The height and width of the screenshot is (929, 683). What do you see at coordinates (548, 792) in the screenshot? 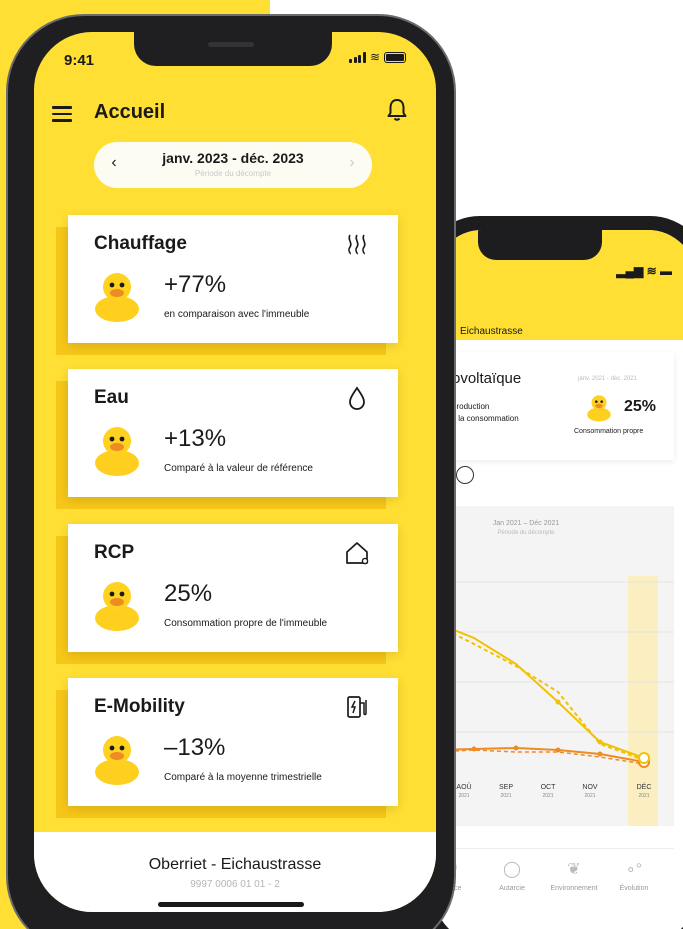
I see `month-oct: OCT 2021` at bounding box center [548, 792].